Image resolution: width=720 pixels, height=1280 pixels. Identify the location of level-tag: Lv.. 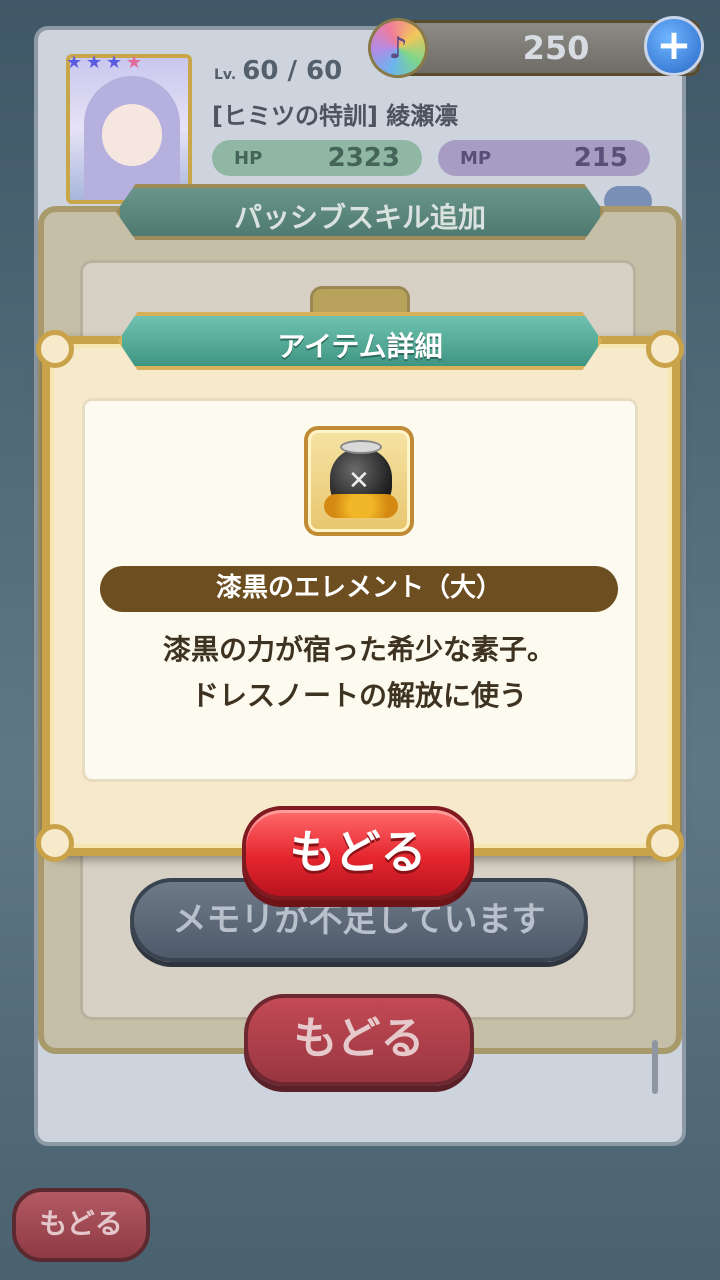
(225, 75).